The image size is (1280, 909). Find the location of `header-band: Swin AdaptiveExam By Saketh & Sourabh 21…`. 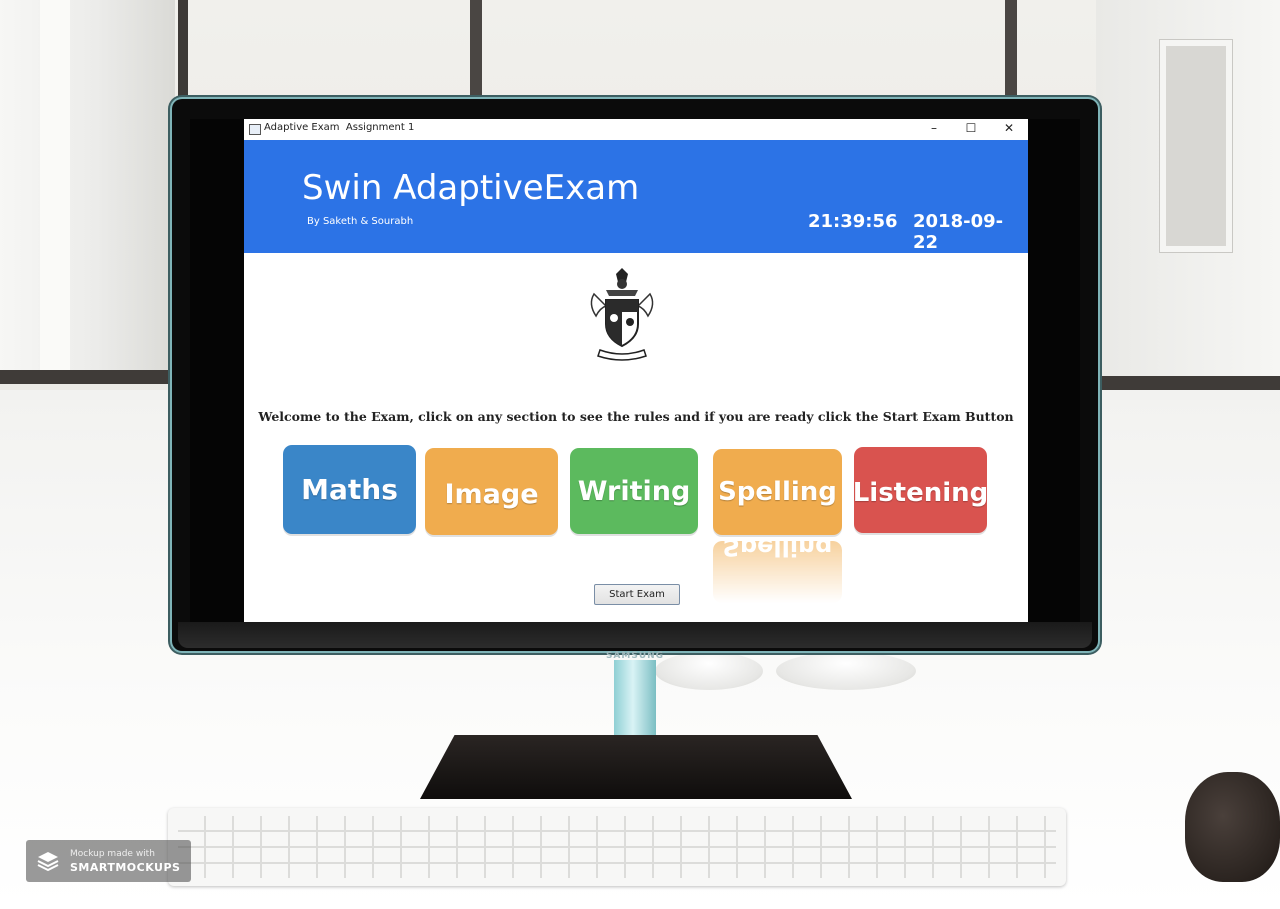

header-band: Swin AdaptiveExam By Saketh & Sourabh 21… is located at coordinates (636, 196).